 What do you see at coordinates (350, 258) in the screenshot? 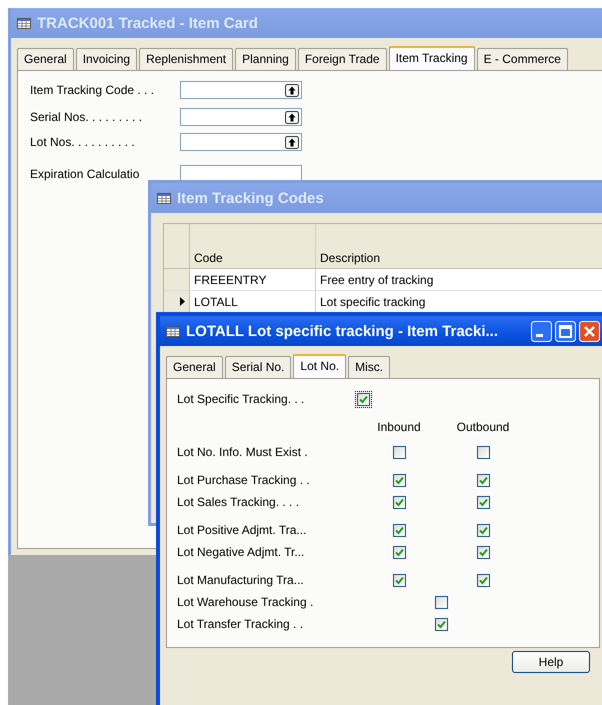
I see `column-header: Description` at bounding box center [350, 258].